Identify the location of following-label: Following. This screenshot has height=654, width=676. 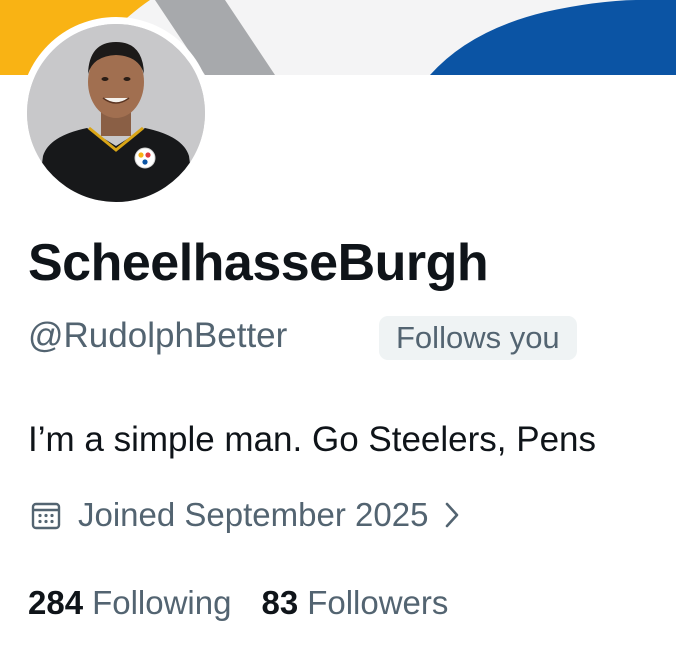
(162, 602).